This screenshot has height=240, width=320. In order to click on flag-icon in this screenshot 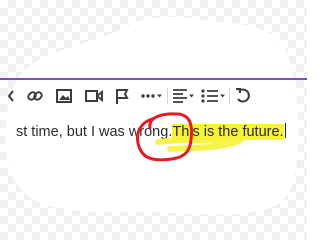, I will do `click(122, 96)`.